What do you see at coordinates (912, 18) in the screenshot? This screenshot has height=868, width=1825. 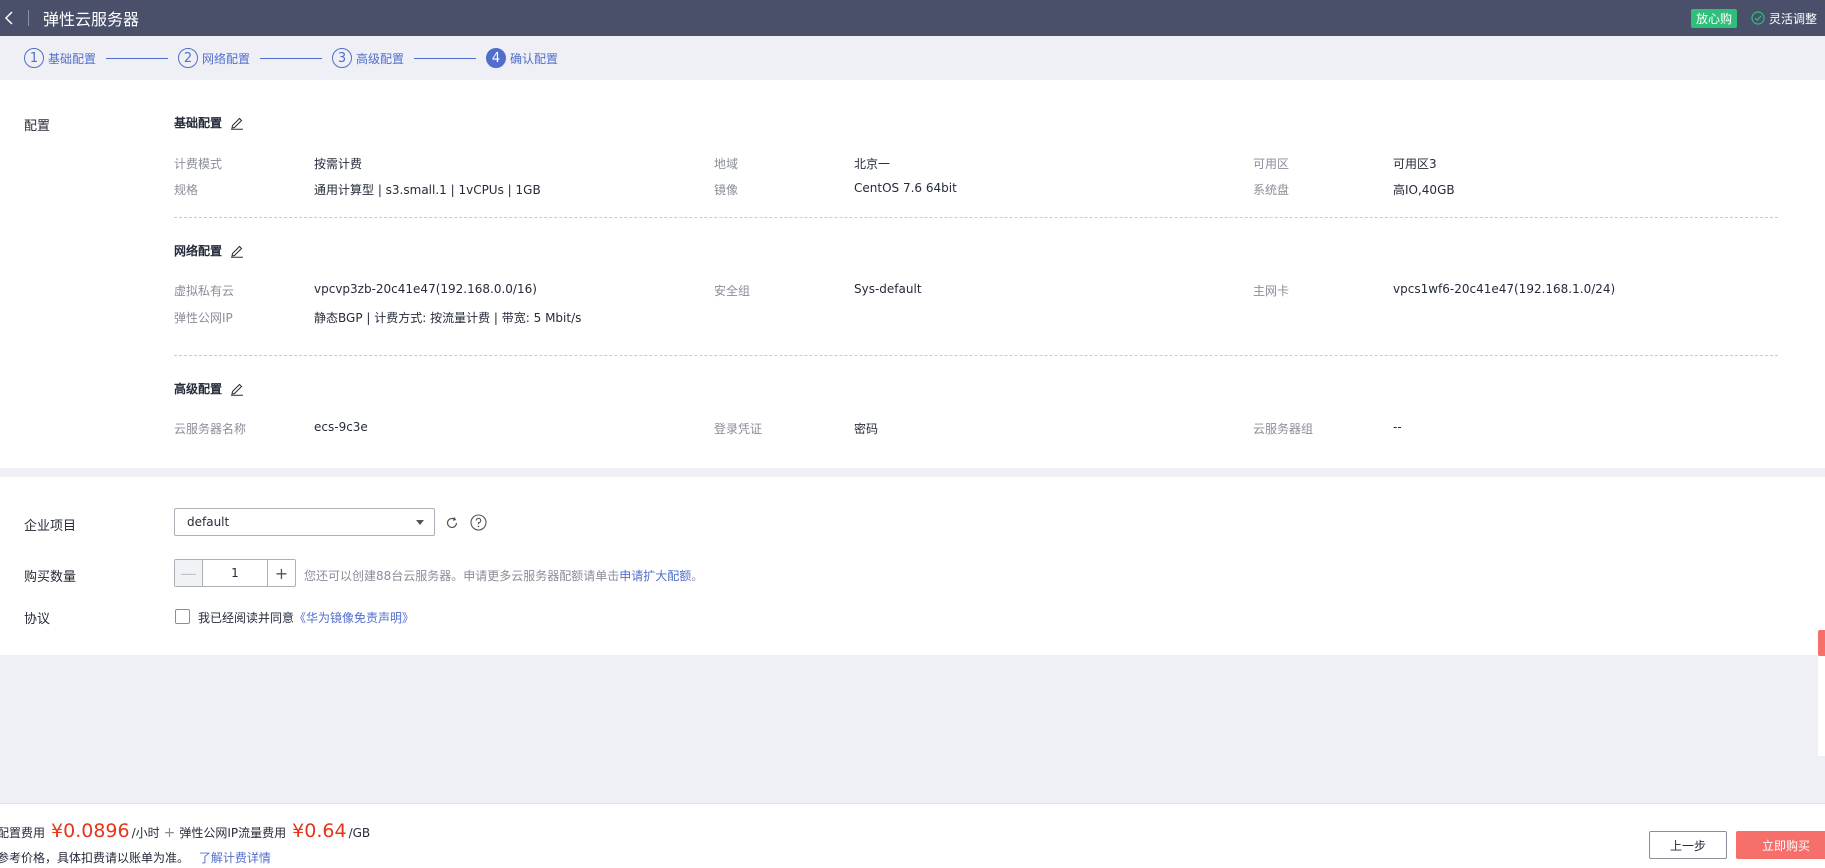 I see `top-bar: 弹性云服务器 放心购 灵活调整` at bounding box center [912, 18].